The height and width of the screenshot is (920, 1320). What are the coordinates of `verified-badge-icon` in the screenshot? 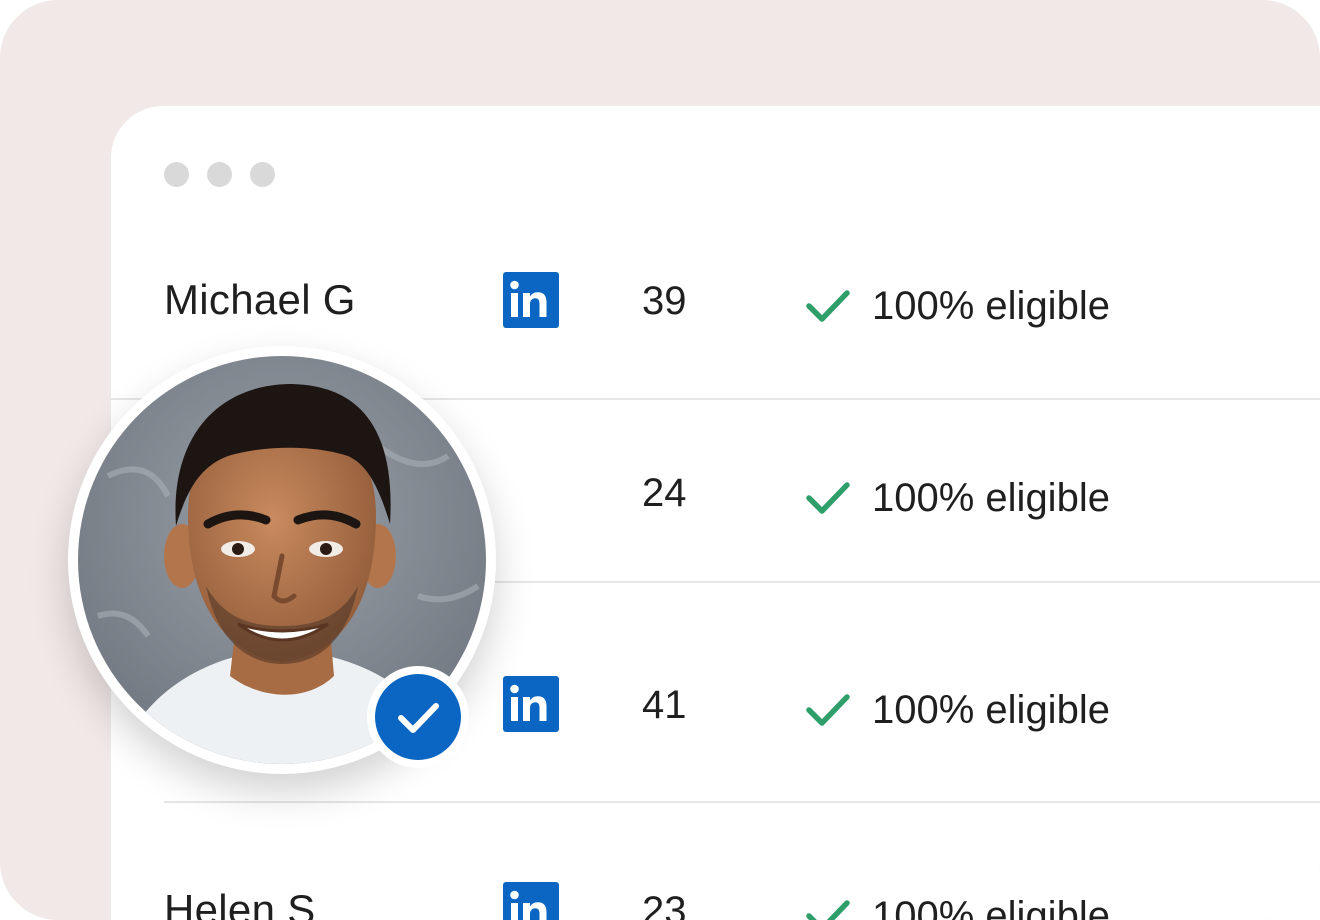 It's located at (418, 717).